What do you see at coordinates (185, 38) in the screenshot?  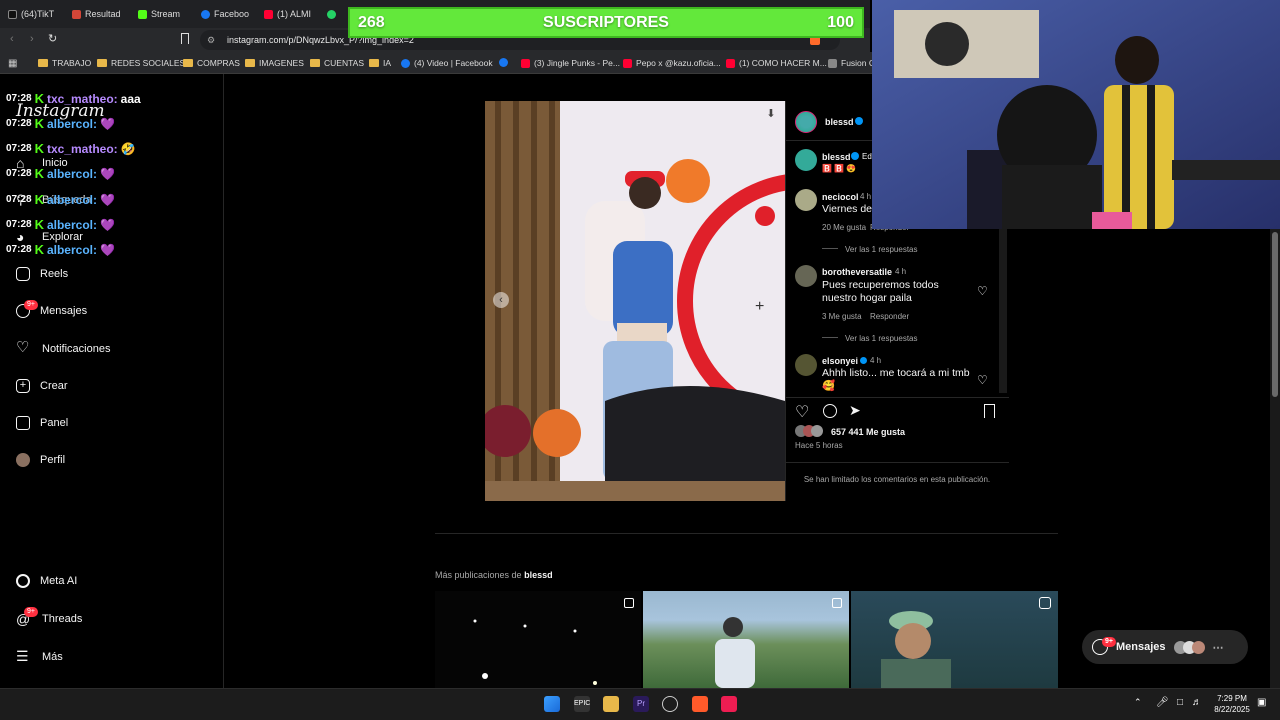 I see `bookmark-icon` at bounding box center [185, 38].